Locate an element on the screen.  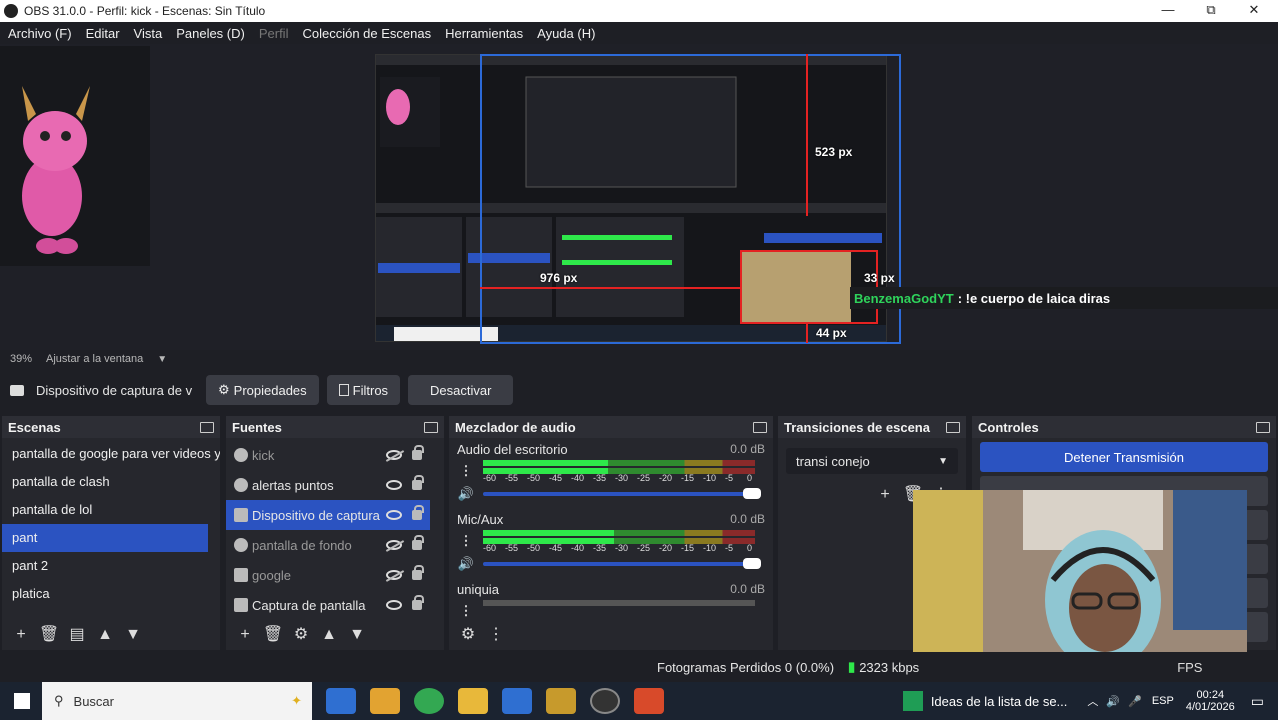
obs-taskbar-icon is located at coordinates (605, 701).